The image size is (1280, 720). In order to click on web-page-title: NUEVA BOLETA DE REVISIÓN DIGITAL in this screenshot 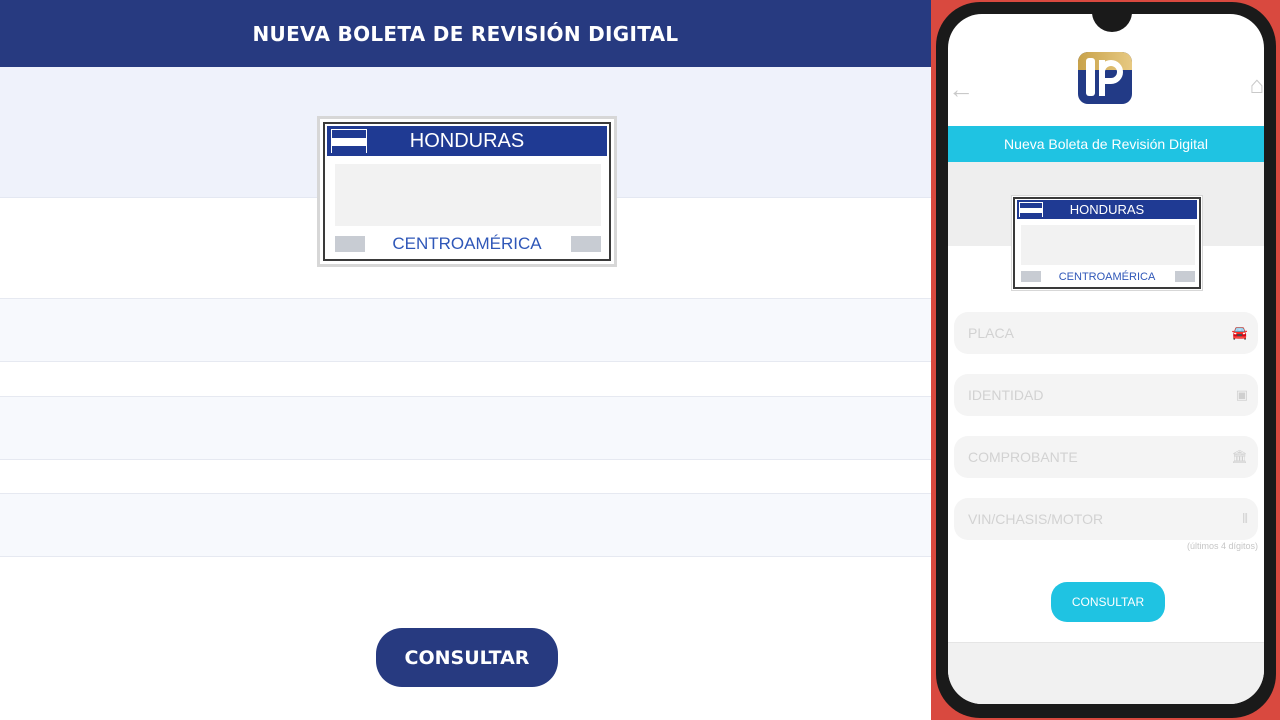, I will do `click(465, 33)`.